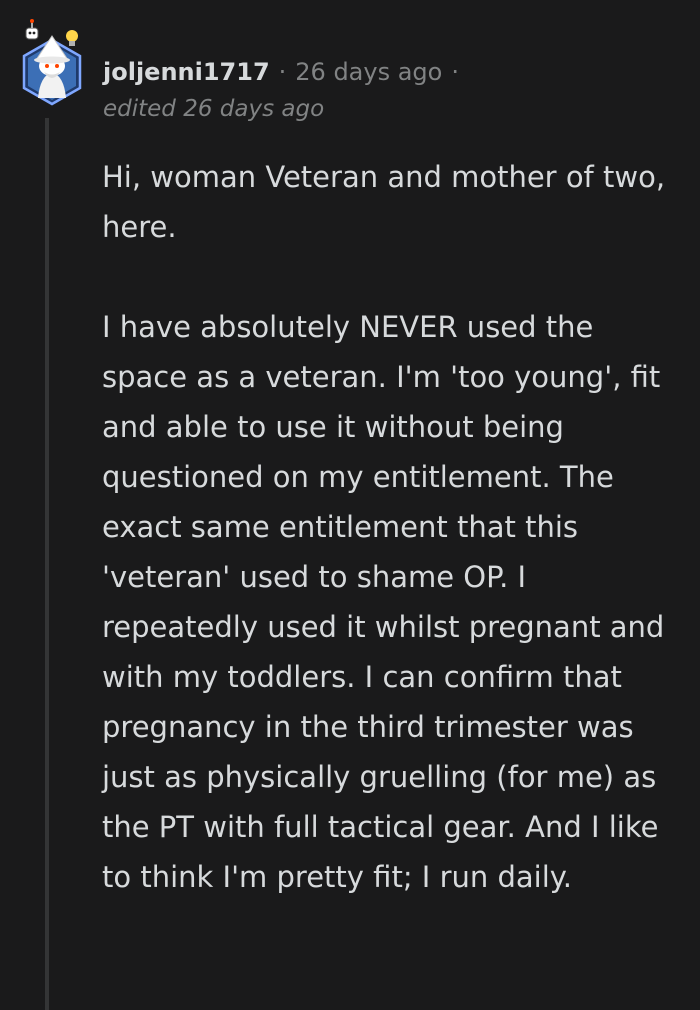 Image resolution: width=700 pixels, height=1010 pixels. Describe the element at coordinates (72, 38) in the screenshot. I see `light-bulb-icon` at that location.